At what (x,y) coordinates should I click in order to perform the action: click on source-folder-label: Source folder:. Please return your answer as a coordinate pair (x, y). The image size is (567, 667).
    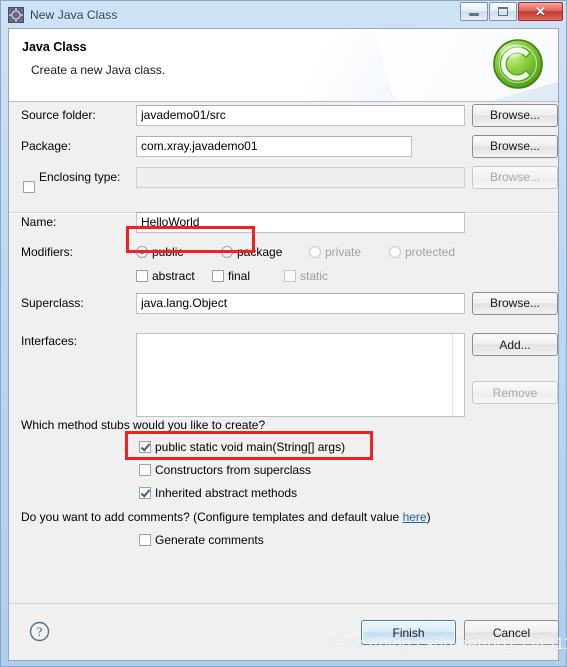
    Looking at the image, I should click on (58, 115).